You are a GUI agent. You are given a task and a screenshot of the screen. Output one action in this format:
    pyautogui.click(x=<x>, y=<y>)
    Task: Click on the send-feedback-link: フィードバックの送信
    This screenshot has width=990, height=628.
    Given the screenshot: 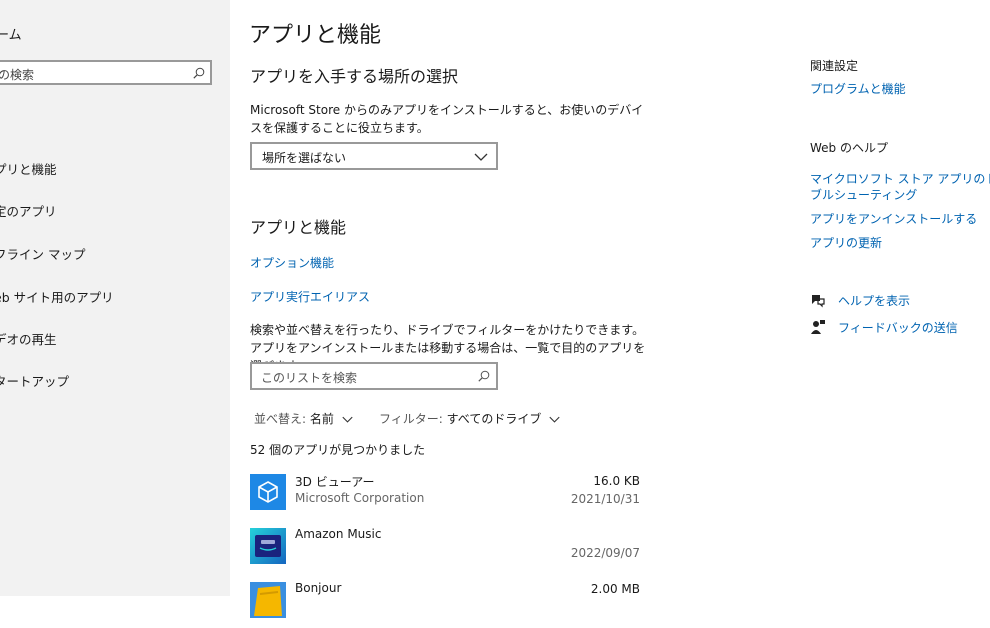 What is the action you would take?
    pyautogui.click(x=898, y=328)
    